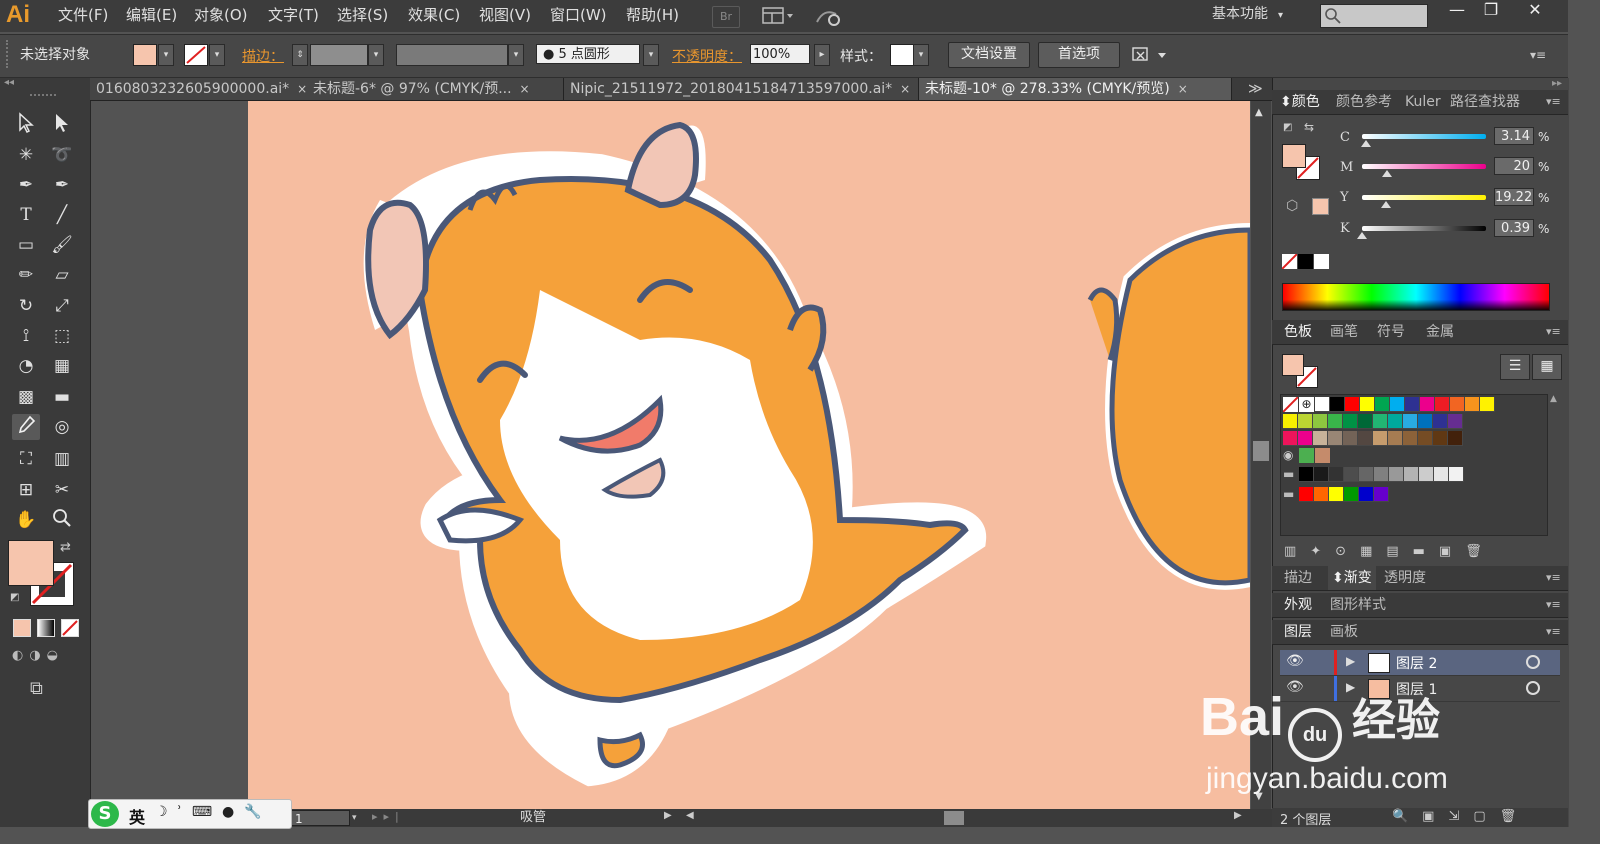 This screenshot has width=1600, height=844. I want to click on scroll-right-icon: ▶, so click(1238, 815).